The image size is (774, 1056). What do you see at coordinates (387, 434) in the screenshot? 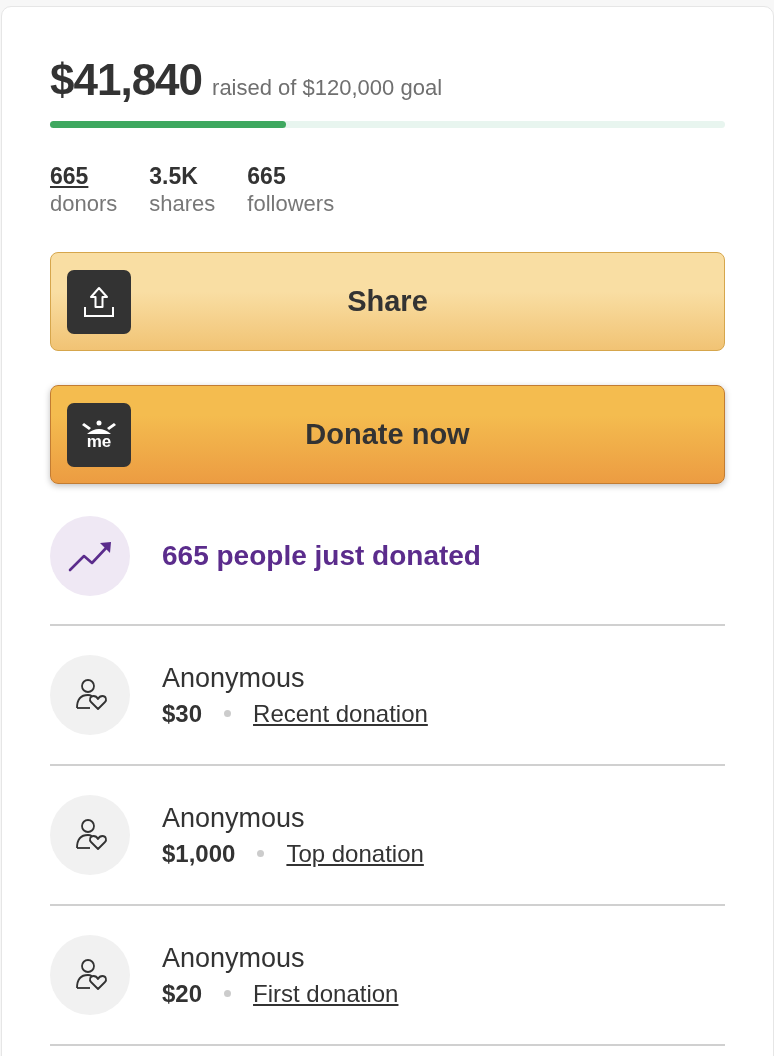
I see `donate-button: me Donate now` at bounding box center [387, 434].